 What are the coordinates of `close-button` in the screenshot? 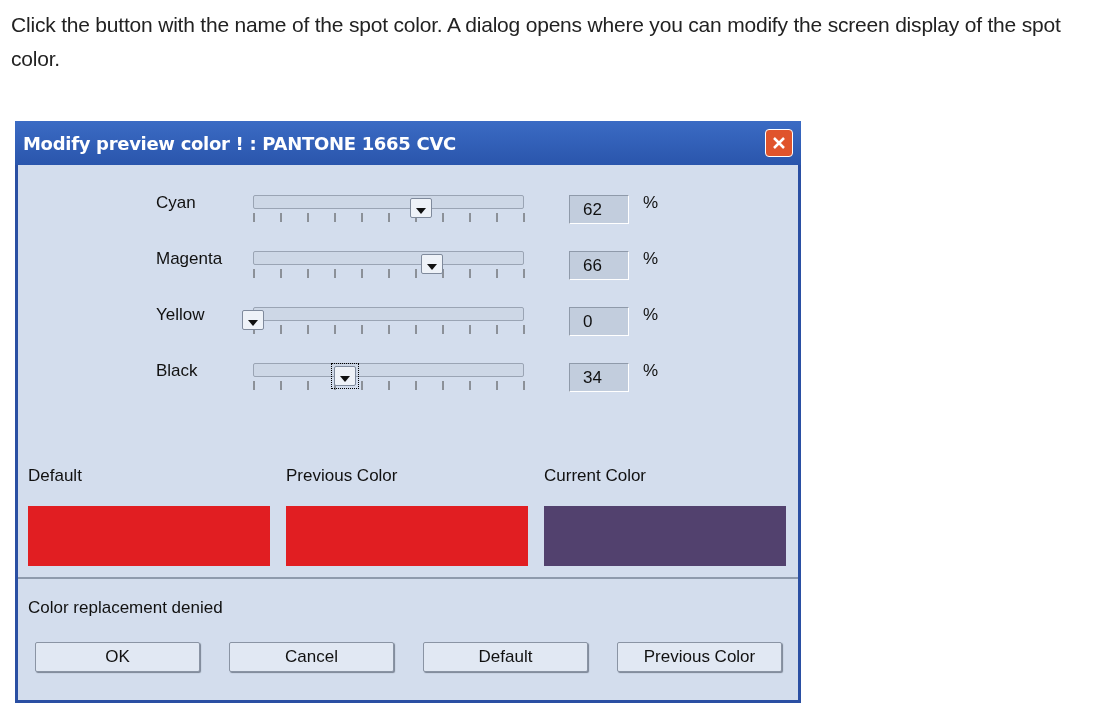 It's located at (779, 143).